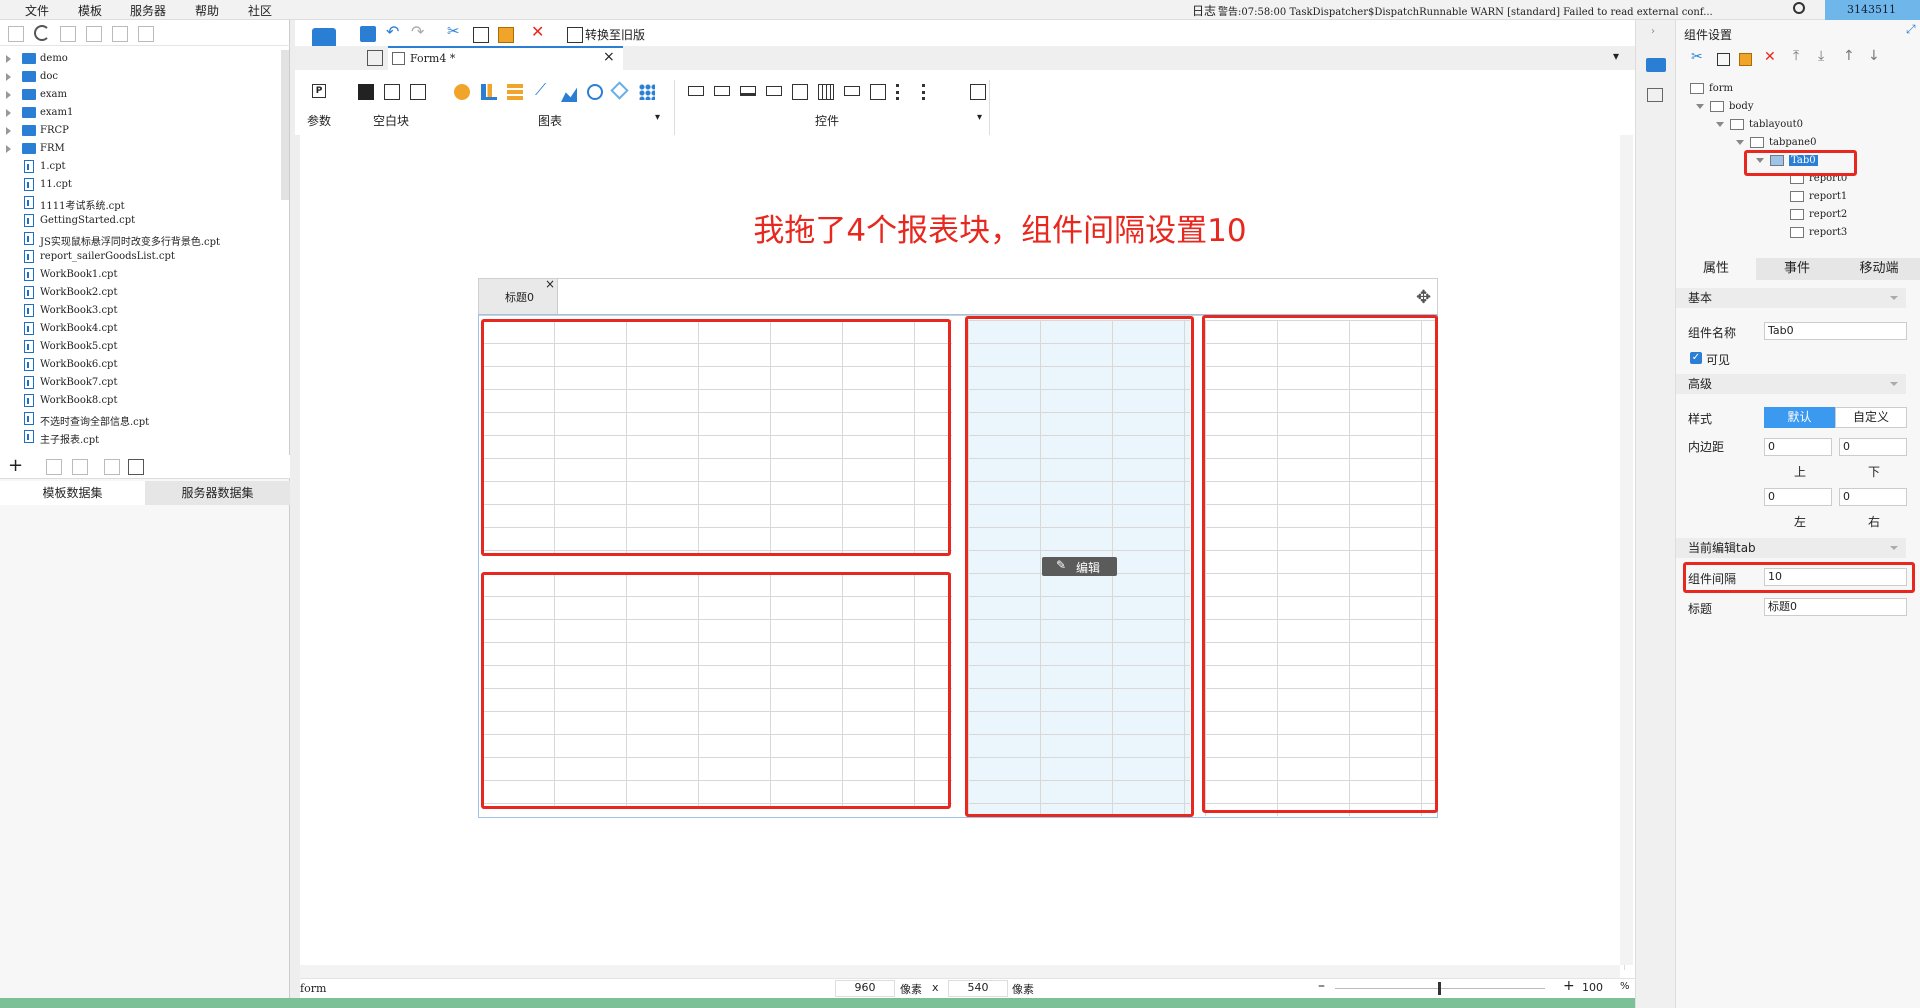 The width and height of the screenshot is (1920, 1008). I want to click on text-widget-icon, so click(722, 91).